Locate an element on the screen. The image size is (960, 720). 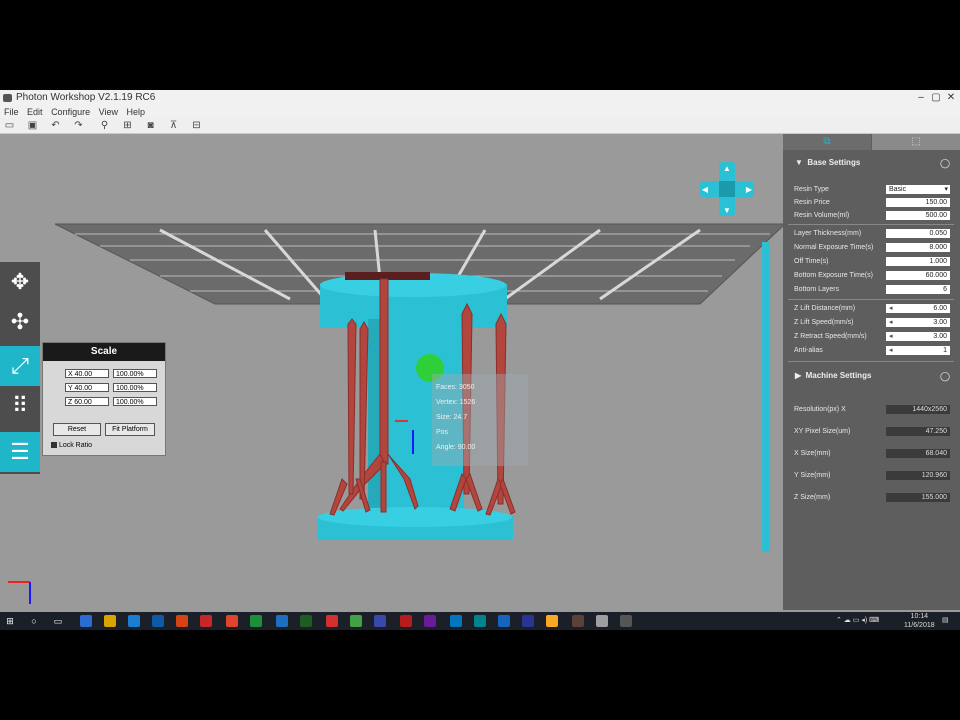
app-icon is located at coordinates (7, 98).